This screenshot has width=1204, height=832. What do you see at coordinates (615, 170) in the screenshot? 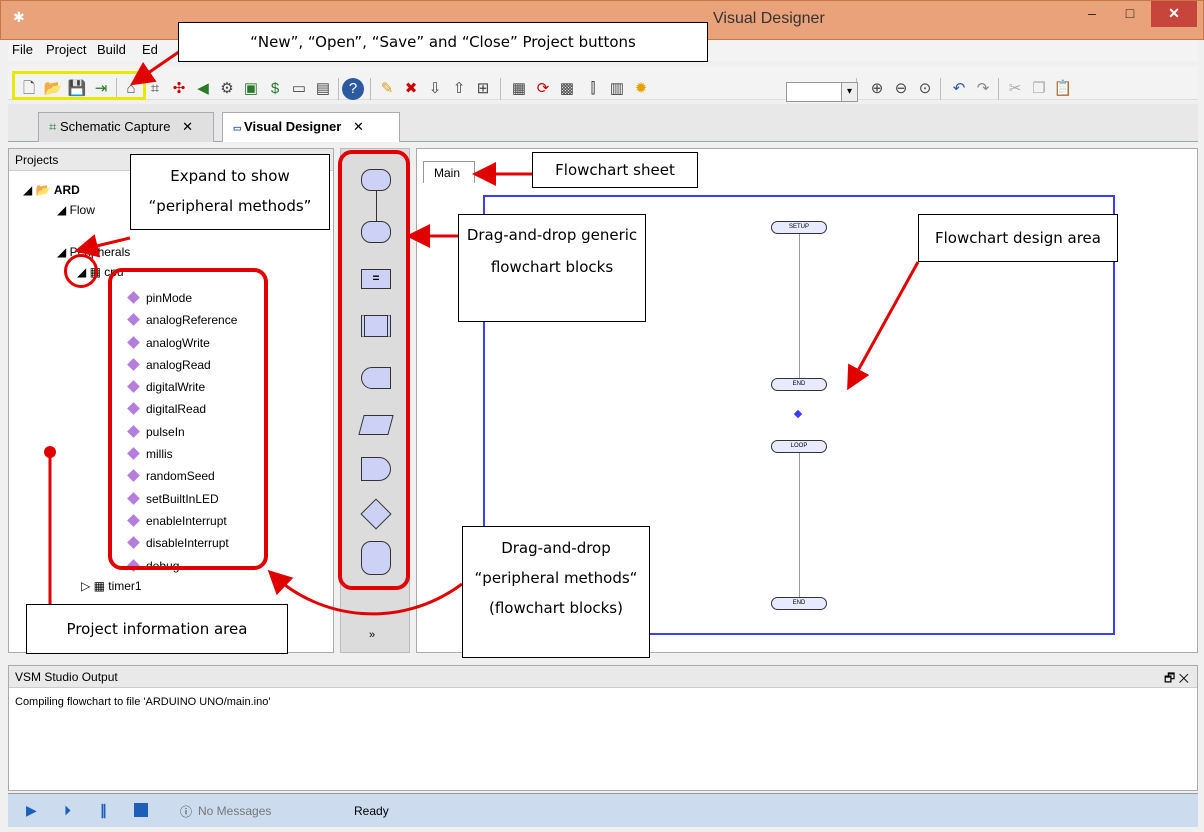
I see `callout-sheet: Flowchart sheet` at bounding box center [615, 170].